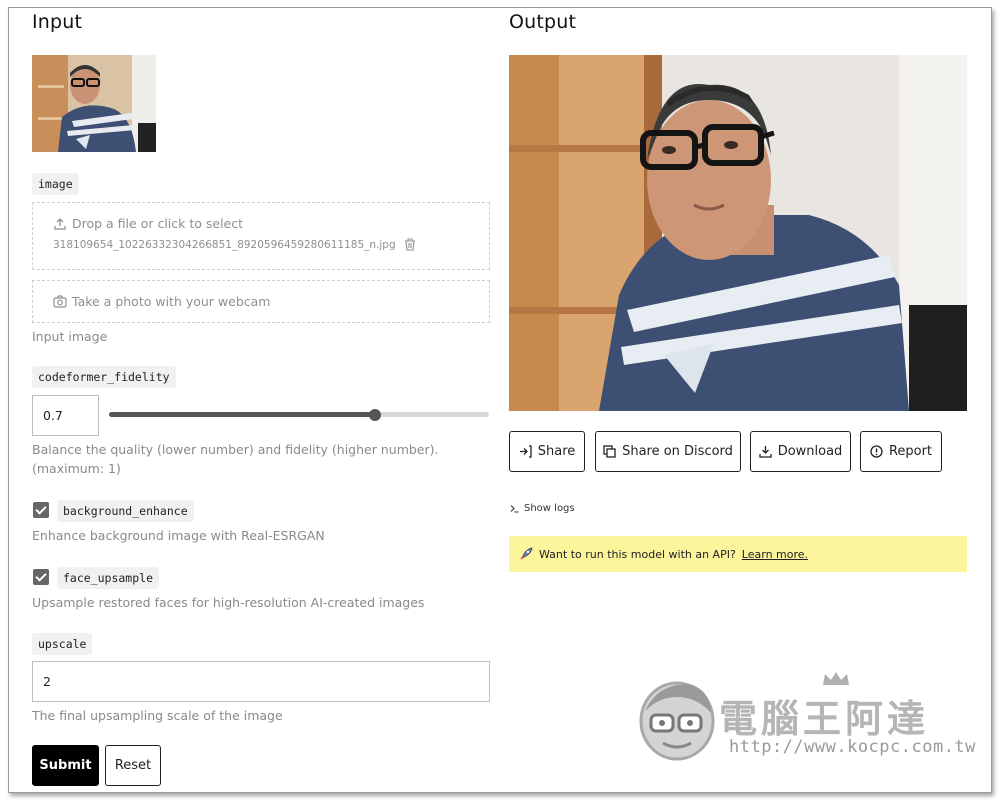 The image size is (1000, 800). I want to click on drop-file-label: Drop a file or click to select, so click(158, 223).